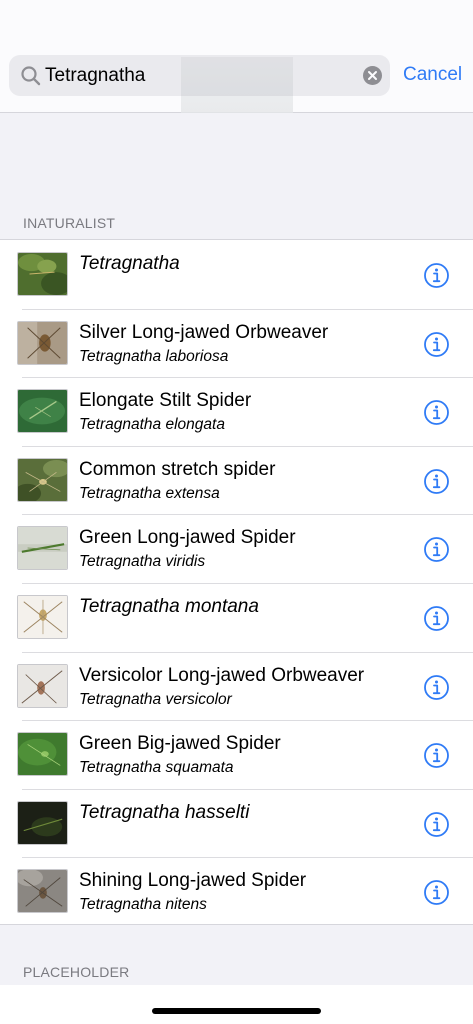 The height and width of the screenshot is (1024, 473). What do you see at coordinates (164, 812) in the screenshot?
I see `taxon-common-name: Tetragnatha hasselti` at bounding box center [164, 812].